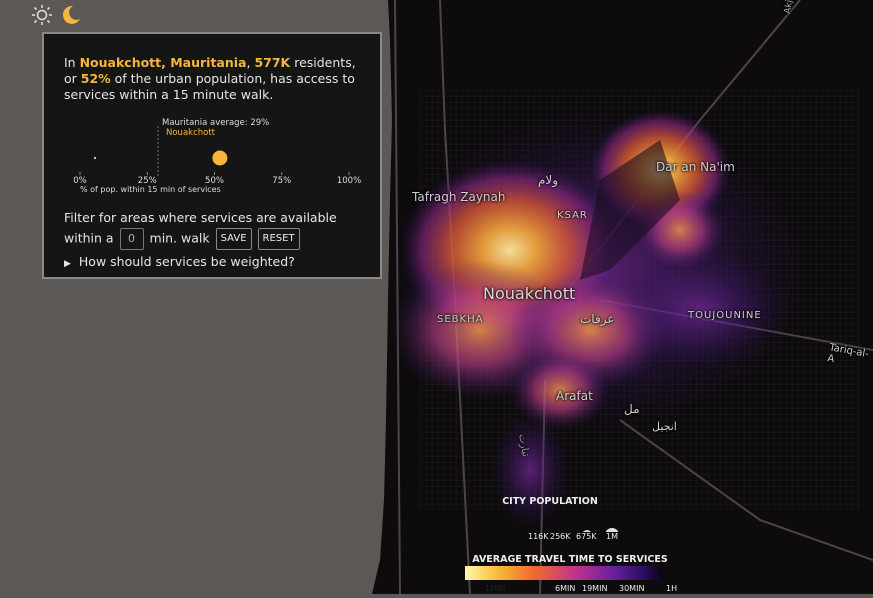 Image resolution: width=873 pixels, height=598 pixels. What do you see at coordinates (89, 238) in the screenshot?
I see `filter-prefix: within a` at bounding box center [89, 238].